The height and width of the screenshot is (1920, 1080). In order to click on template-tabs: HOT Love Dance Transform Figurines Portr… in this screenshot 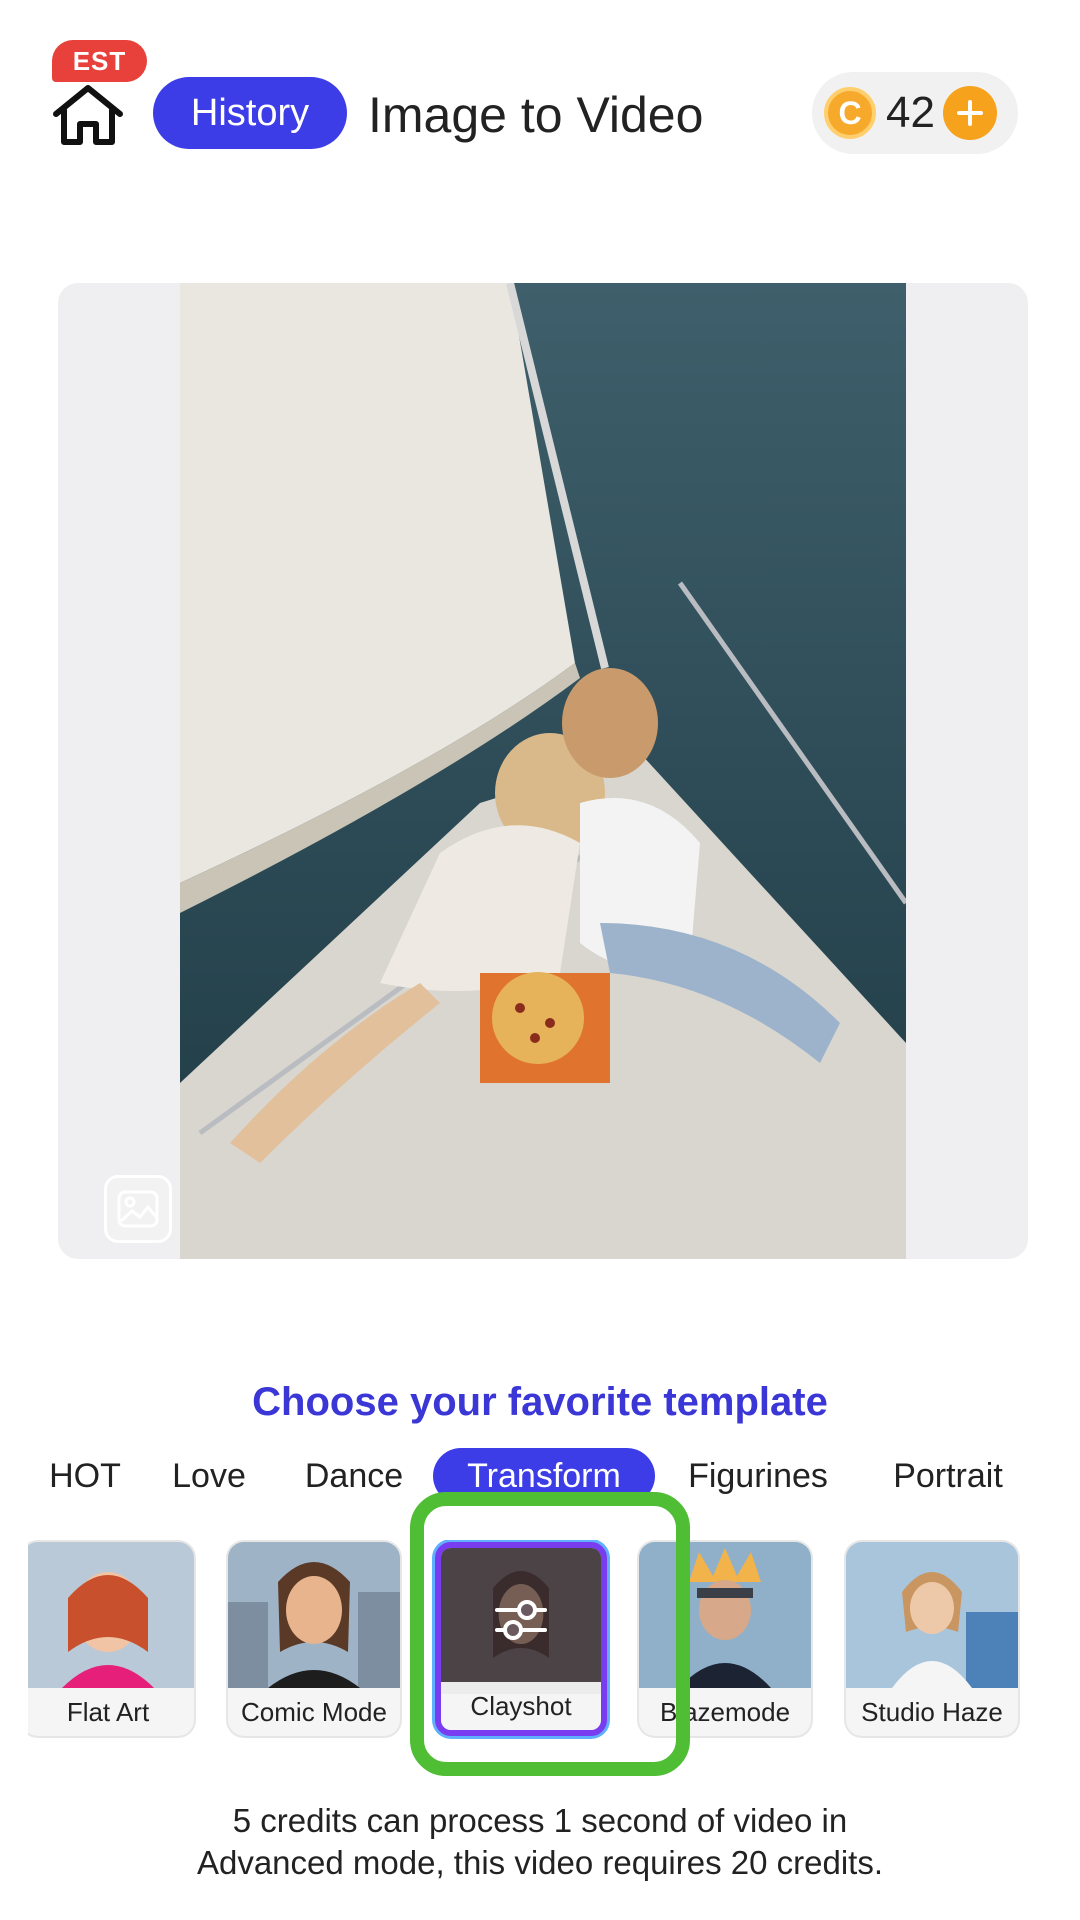, I will do `click(540, 1476)`.